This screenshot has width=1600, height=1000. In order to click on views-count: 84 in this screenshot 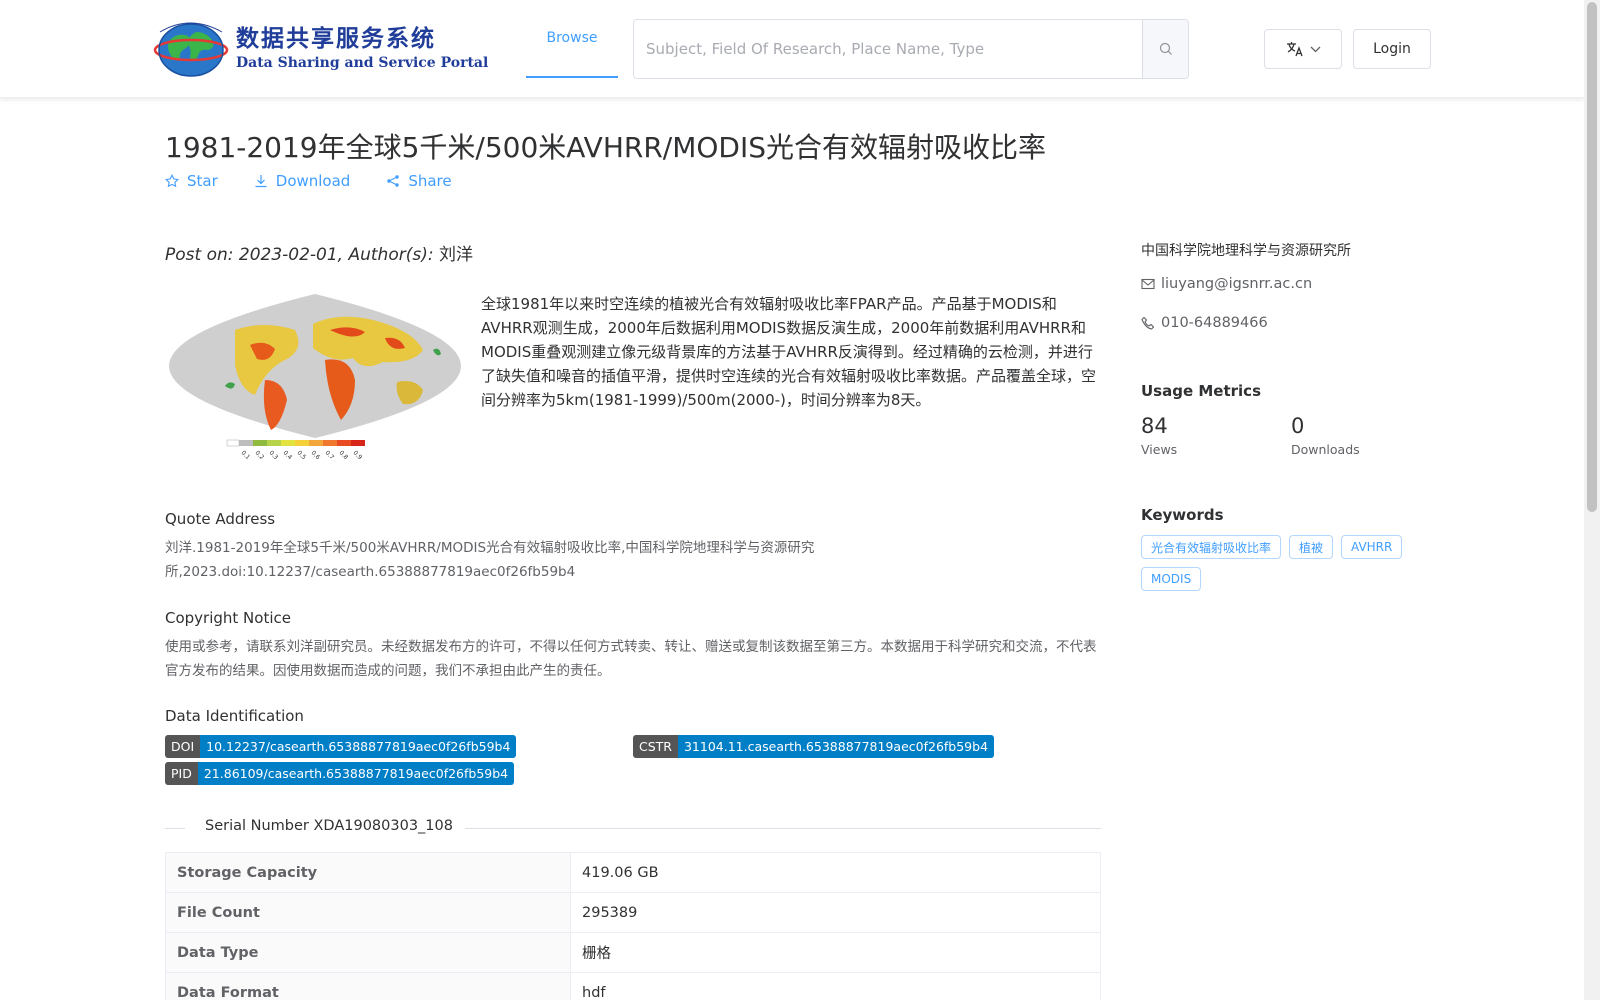, I will do `click(1154, 426)`.